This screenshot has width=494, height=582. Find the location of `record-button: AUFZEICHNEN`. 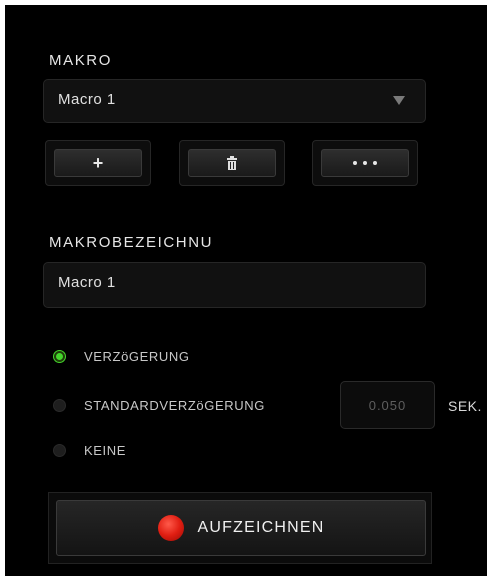

record-button: AUFZEICHNEN is located at coordinates (241, 528).